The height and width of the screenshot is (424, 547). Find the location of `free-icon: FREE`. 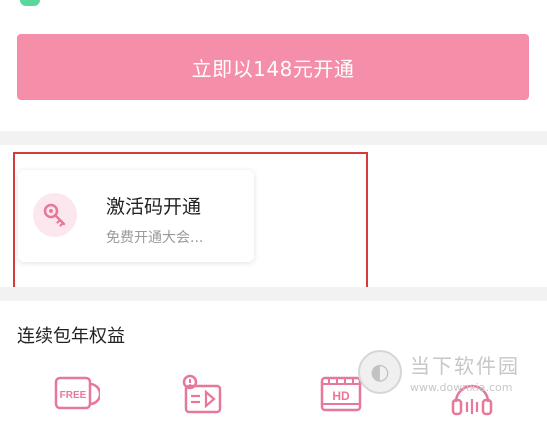

free-icon: FREE is located at coordinates (77, 396).